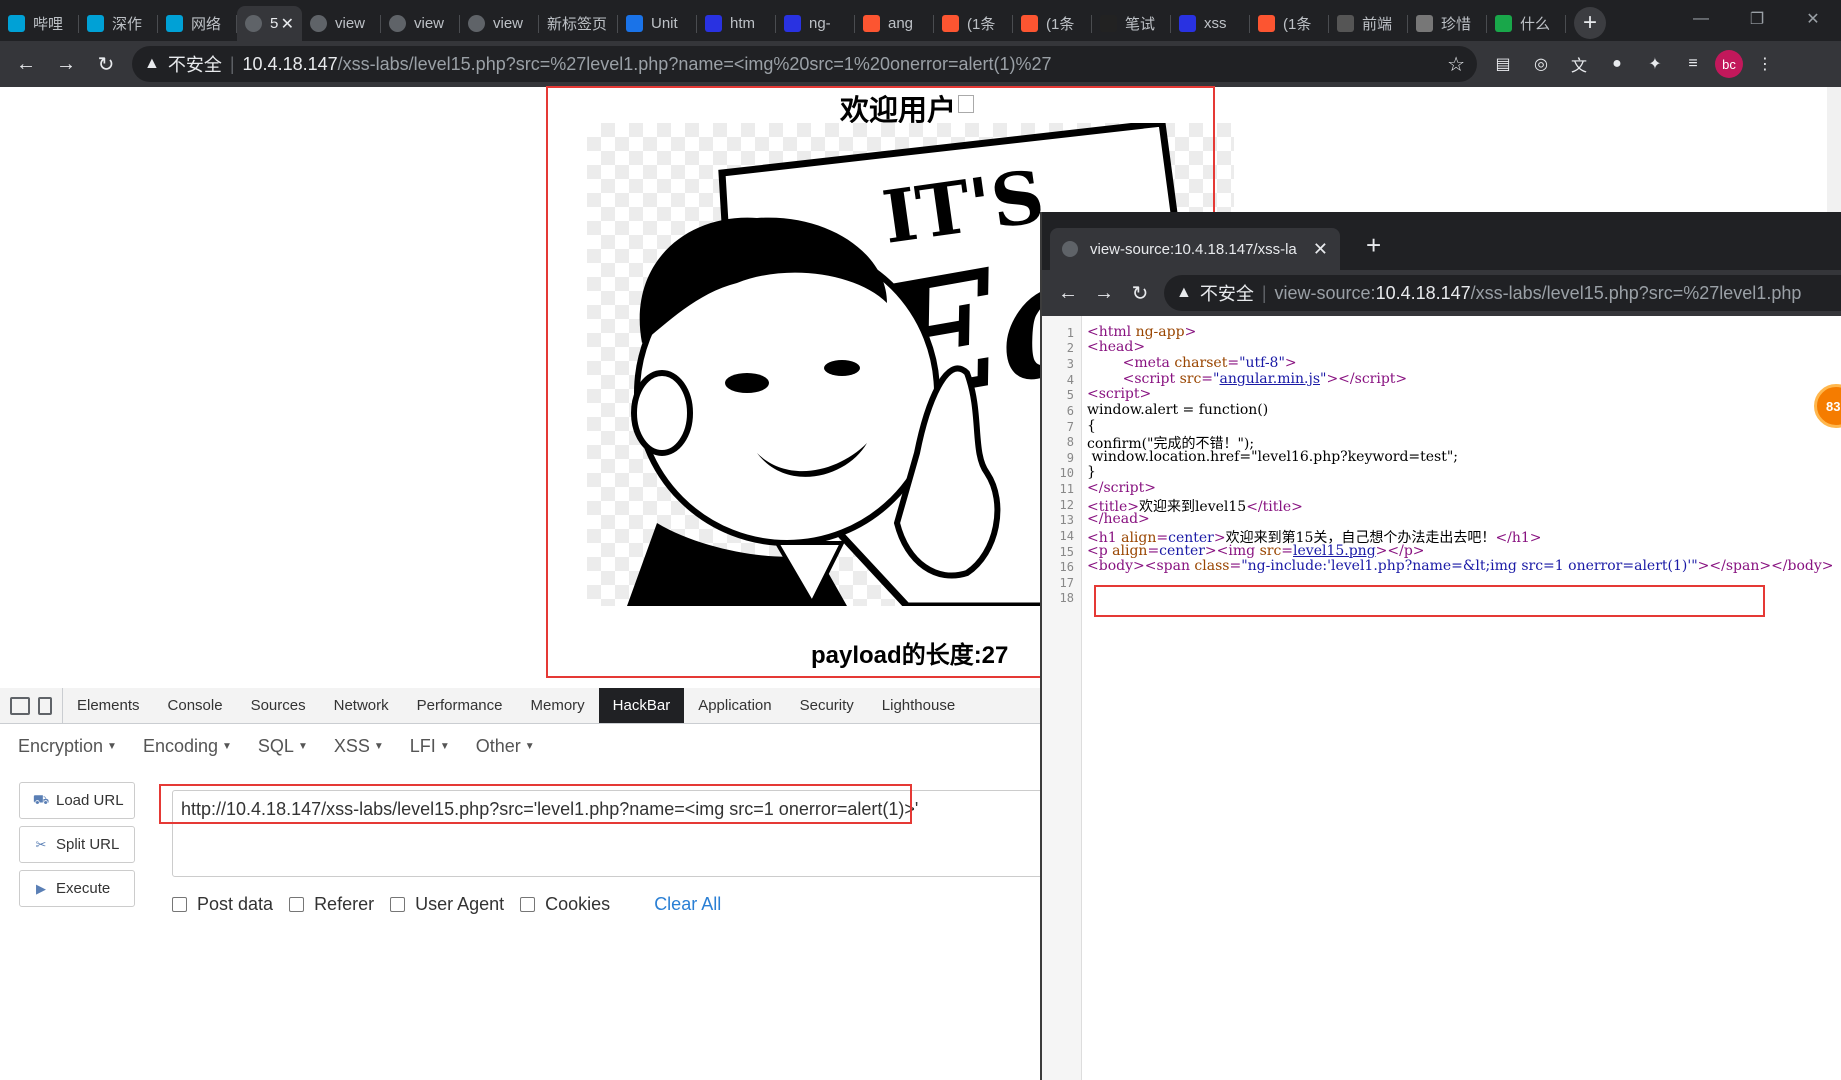 The image size is (1841, 1080). I want to click on hackbar-menu-lfi: LFI ▼, so click(430, 746).